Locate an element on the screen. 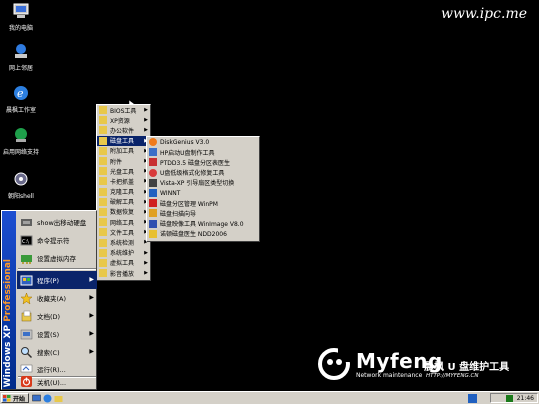 The width and height of the screenshot is (539, 404). desktop-icon-network-support: 启用网络支持 is located at coordinates (21, 141).